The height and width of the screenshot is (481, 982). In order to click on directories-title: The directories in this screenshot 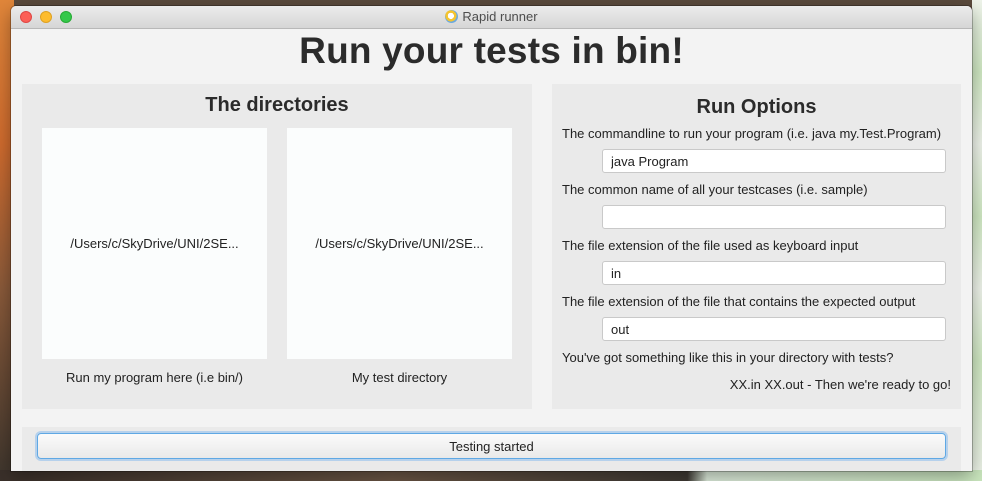, I will do `click(277, 105)`.